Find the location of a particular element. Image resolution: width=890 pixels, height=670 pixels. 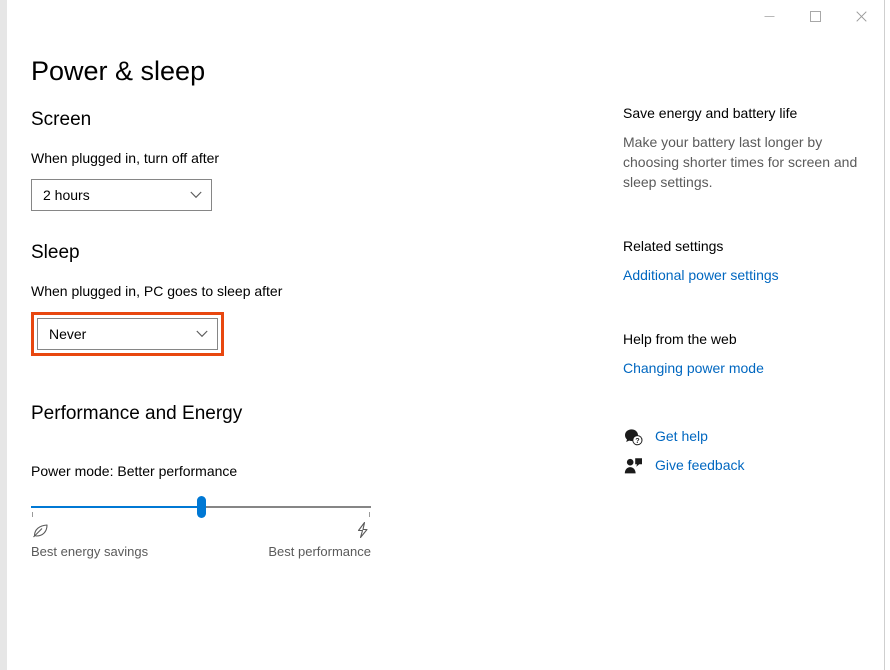

slider-thumb is located at coordinates (201, 507).